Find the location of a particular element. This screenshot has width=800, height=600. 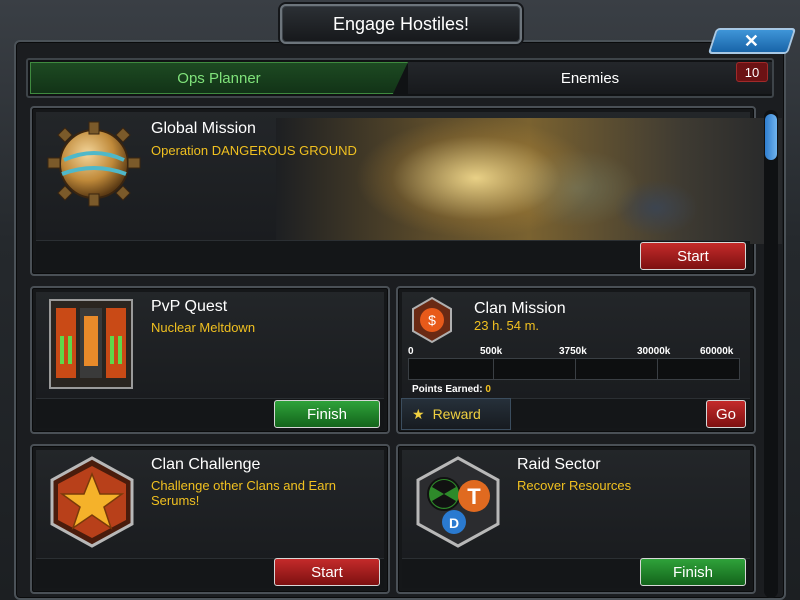

close-button: ✕ is located at coordinates (752, 41).